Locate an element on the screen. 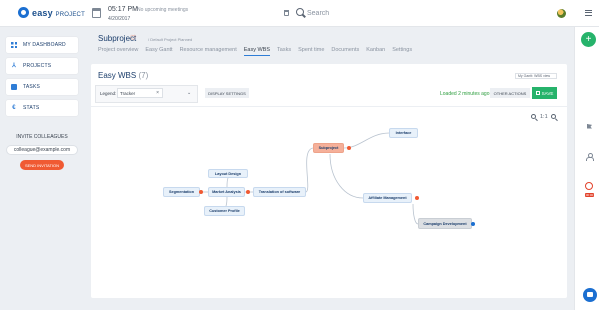  wbs-node-subproject: Subproject is located at coordinates (328, 148).